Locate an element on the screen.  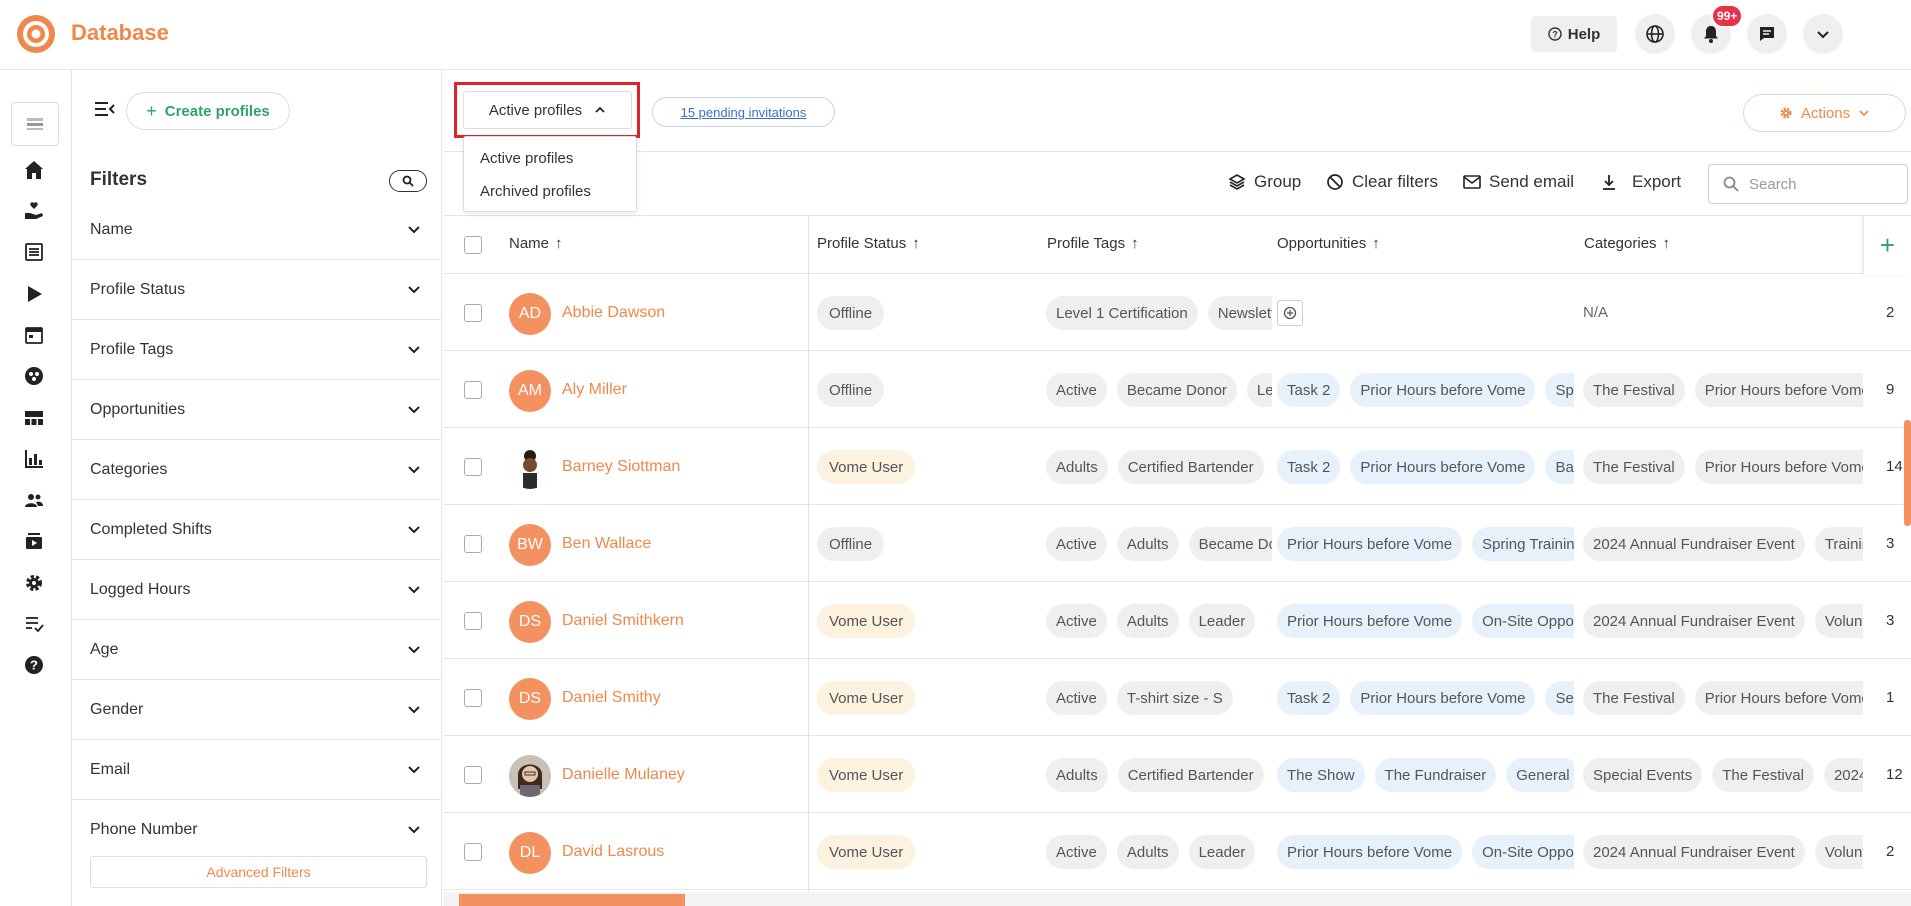
profile-name-link: Daniel Smithkern is located at coordinates (623, 621).